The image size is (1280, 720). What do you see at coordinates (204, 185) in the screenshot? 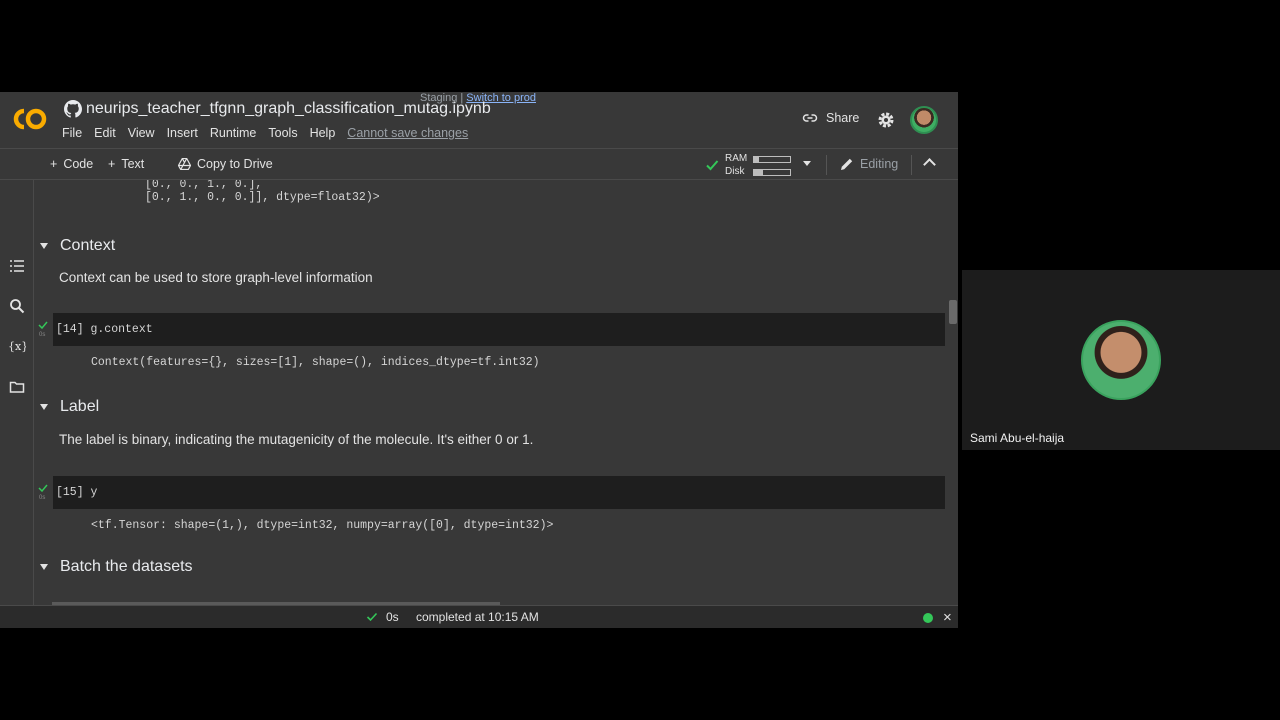
I see `output-line: [0., 0., 1., 0.],` at bounding box center [204, 185].